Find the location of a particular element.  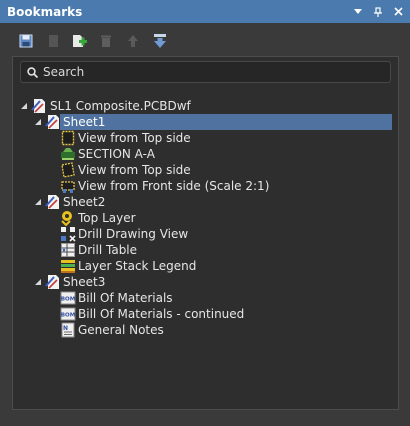

tree-node-label: Bill Of Materials - continued is located at coordinates (161, 314).